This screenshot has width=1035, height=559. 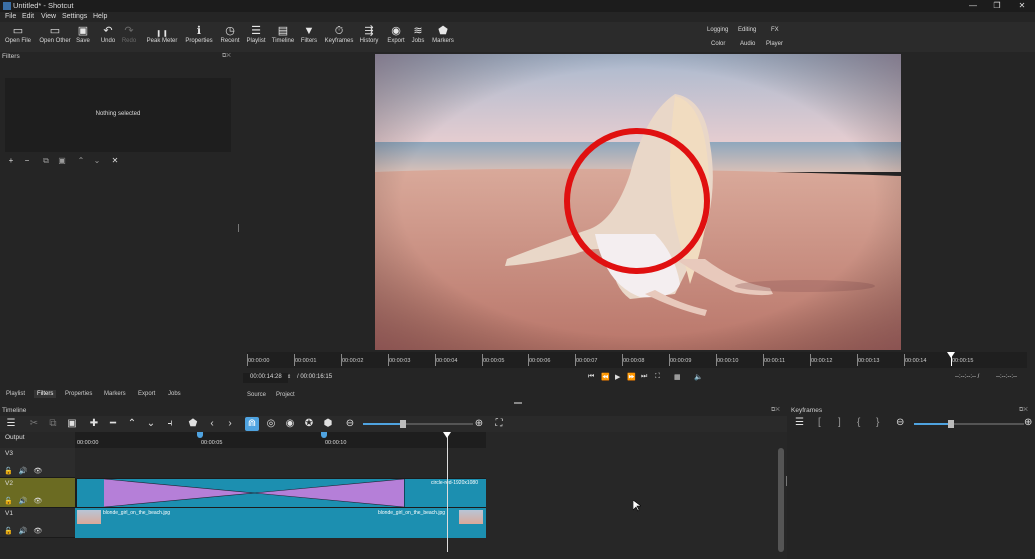 What do you see at coordinates (118, 115) in the screenshot?
I see `filters-list: Nothing selected` at bounding box center [118, 115].